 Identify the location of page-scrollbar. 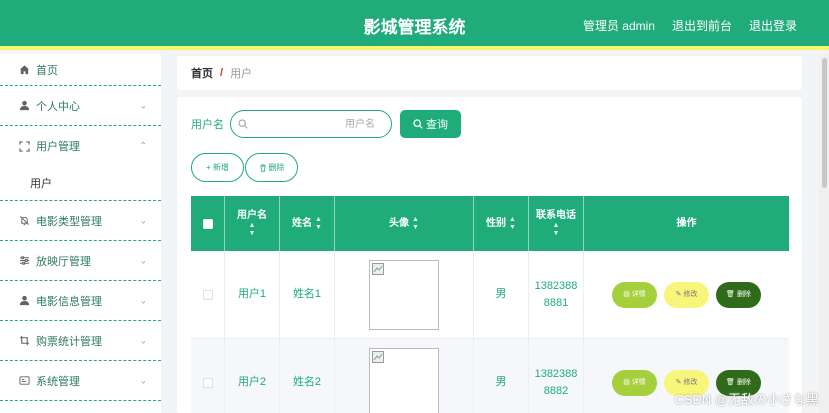
(824, 233).